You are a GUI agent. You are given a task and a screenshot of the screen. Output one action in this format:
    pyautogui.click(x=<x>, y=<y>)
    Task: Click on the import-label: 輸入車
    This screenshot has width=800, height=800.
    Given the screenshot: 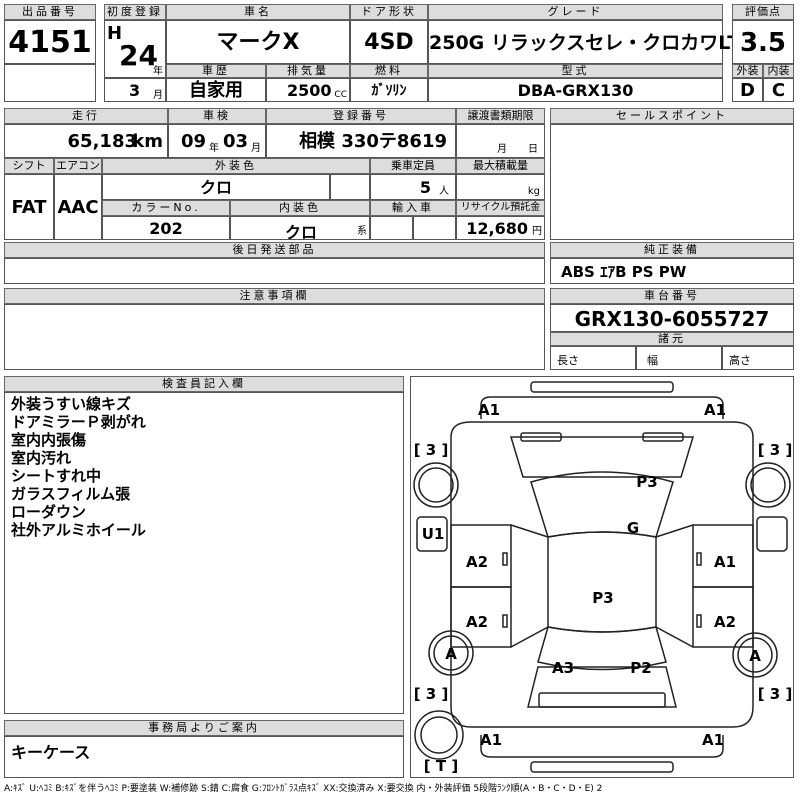 What is the action you would take?
    pyautogui.click(x=413, y=208)
    